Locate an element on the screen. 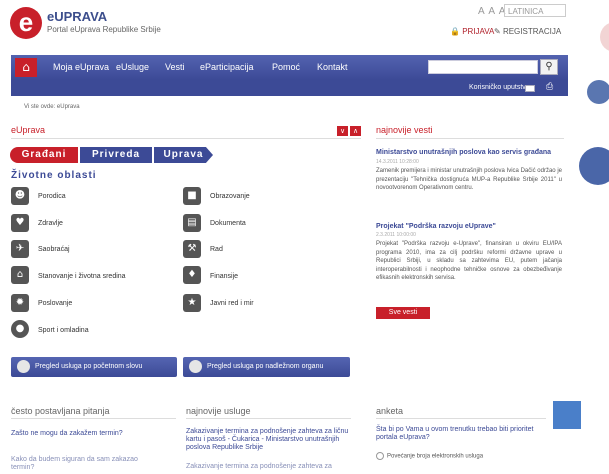  script-select: LATINICA is located at coordinates (535, 10).